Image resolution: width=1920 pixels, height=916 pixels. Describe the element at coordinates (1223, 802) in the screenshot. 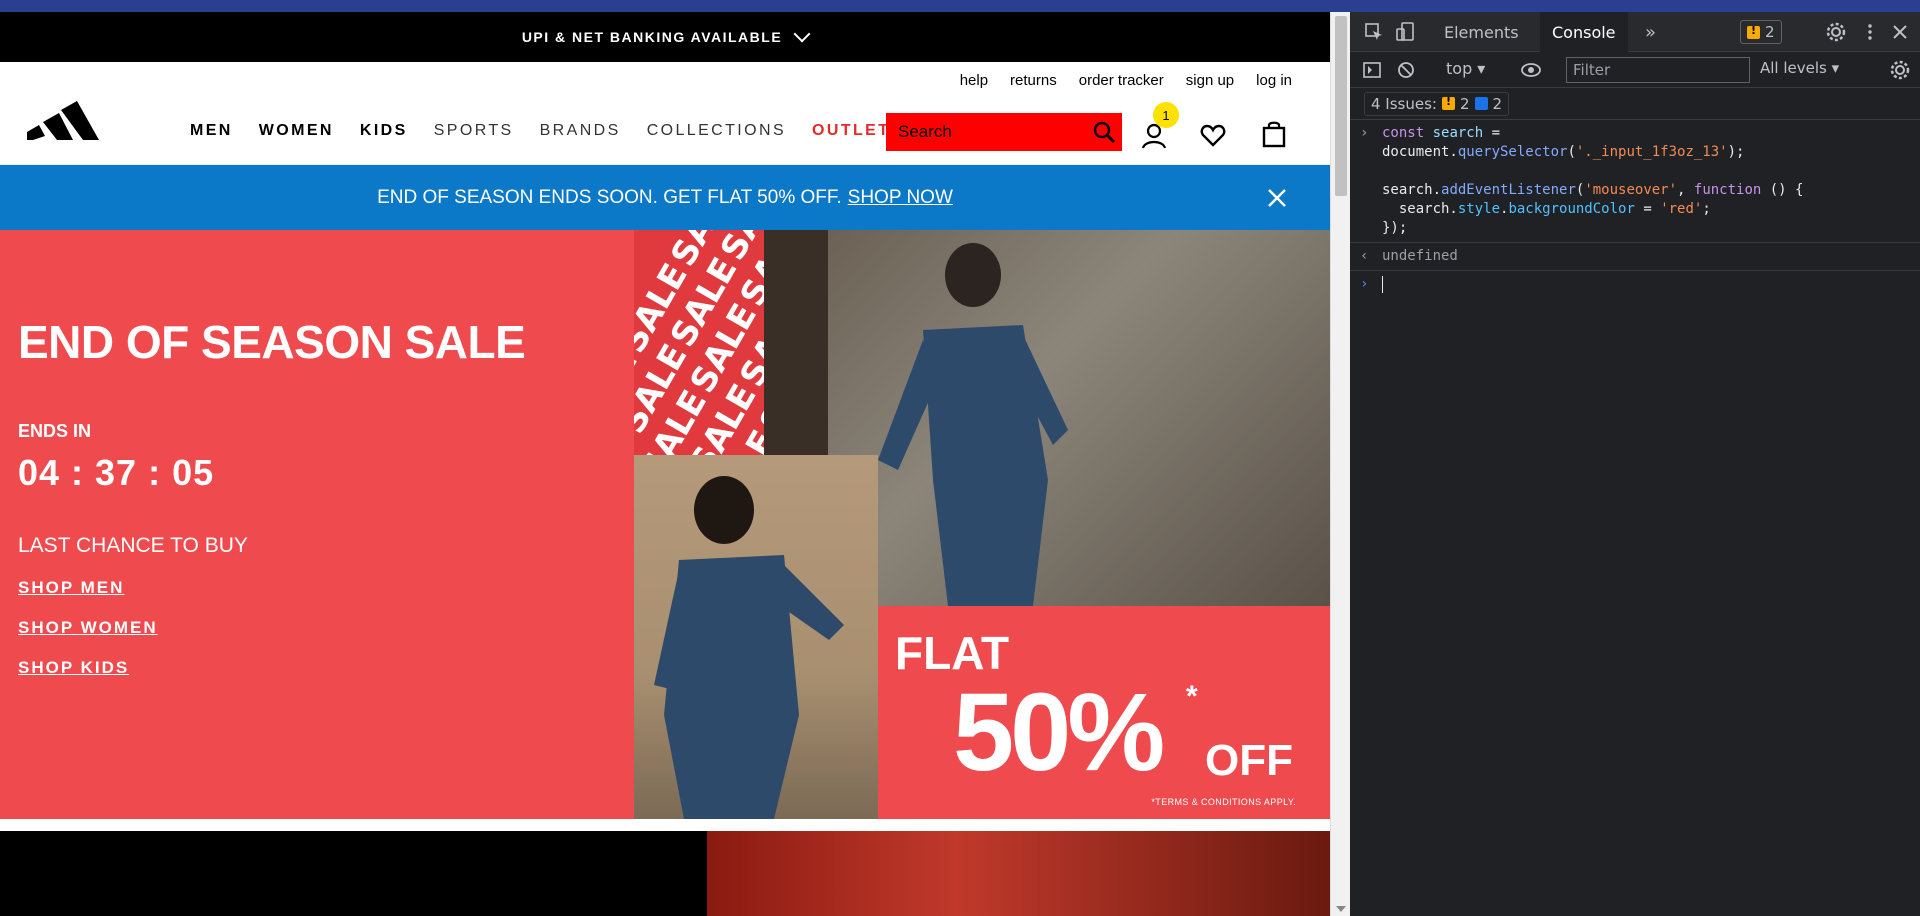

I see `terms-notice: *TERMS & CONDITIONS APPLY.` at that location.